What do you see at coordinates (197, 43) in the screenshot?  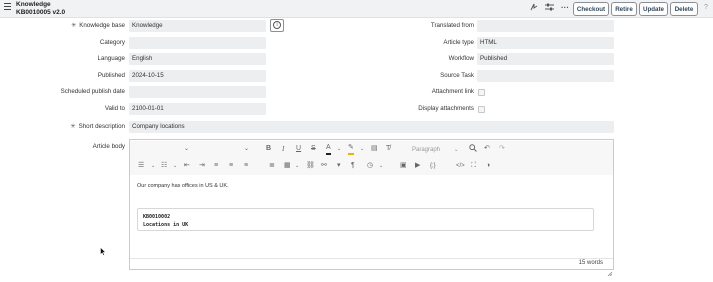 I see `category-field` at bounding box center [197, 43].